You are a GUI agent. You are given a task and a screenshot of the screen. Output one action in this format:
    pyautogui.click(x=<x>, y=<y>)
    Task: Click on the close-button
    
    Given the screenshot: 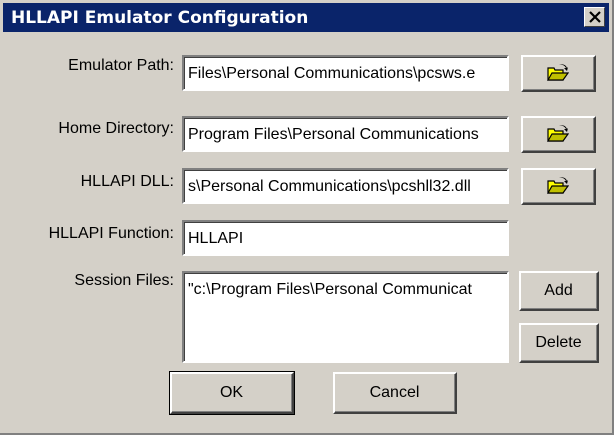 What is the action you would take?
    pyautogui.click(x=594, y=17)
    